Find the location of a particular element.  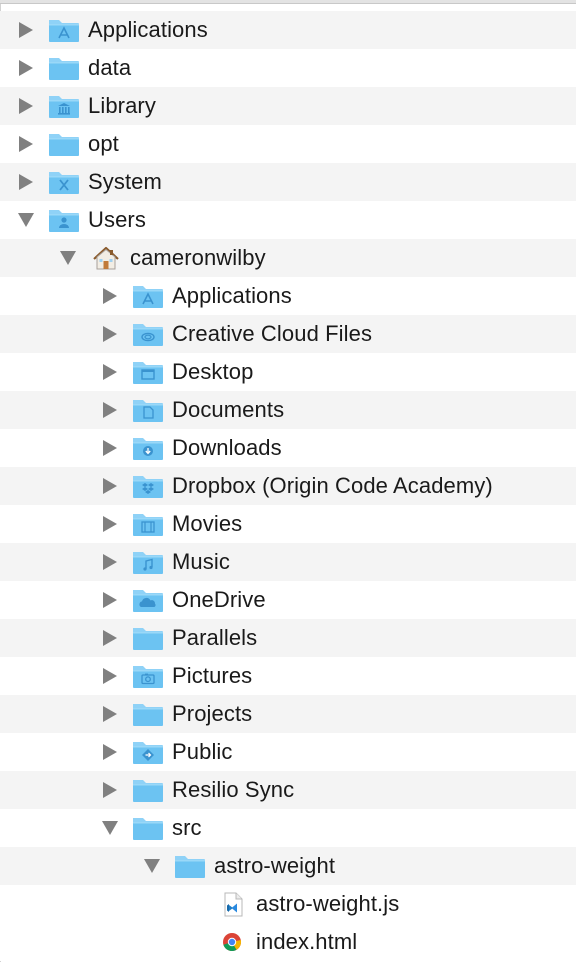

folder-users-icon is located at coordinates (64, 220).